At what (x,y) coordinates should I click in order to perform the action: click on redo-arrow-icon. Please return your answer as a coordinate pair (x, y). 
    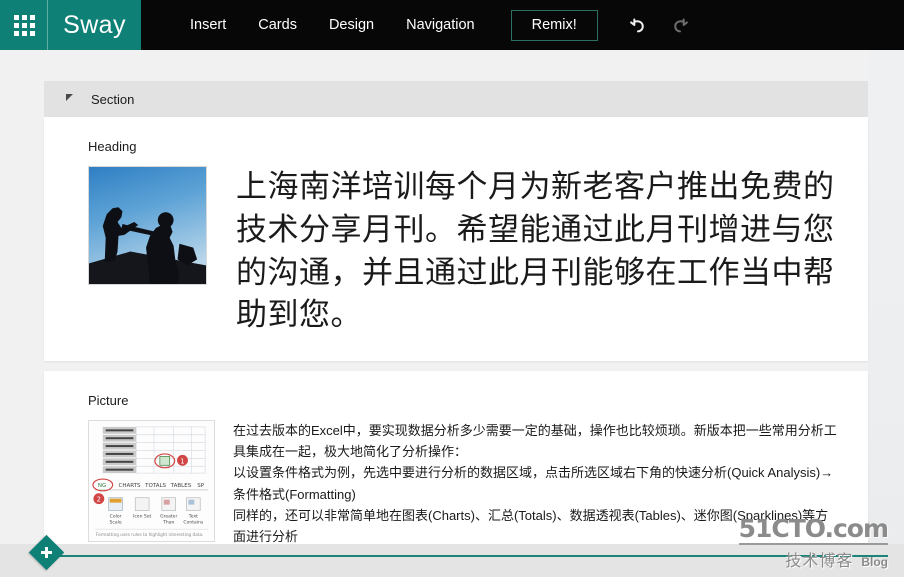
    Looking at the image, I should click on (681, 25).